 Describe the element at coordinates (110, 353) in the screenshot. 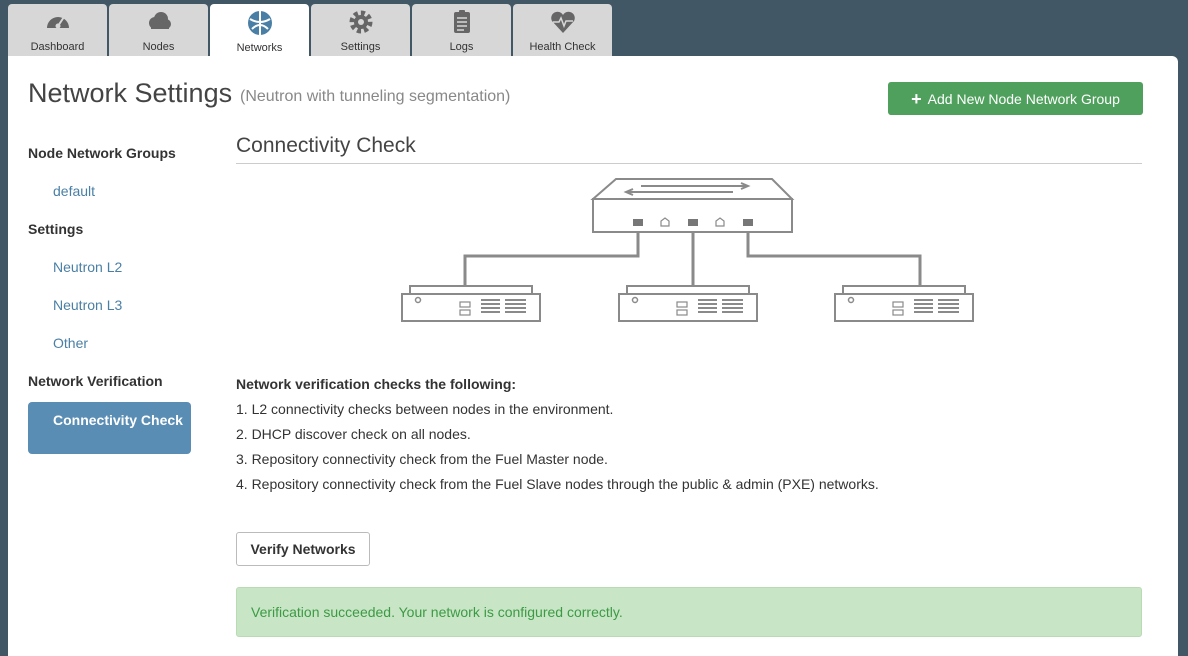

I see `sidebar-item-other: Other` at that location.